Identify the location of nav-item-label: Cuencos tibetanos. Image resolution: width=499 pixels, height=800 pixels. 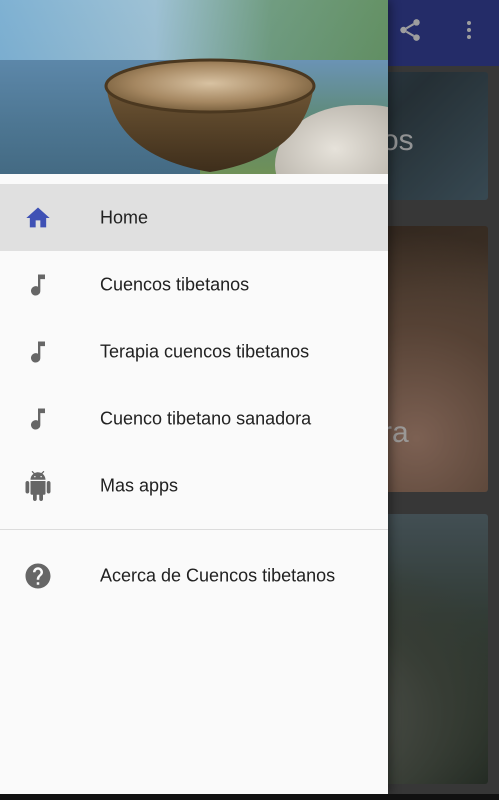
(175, 284).